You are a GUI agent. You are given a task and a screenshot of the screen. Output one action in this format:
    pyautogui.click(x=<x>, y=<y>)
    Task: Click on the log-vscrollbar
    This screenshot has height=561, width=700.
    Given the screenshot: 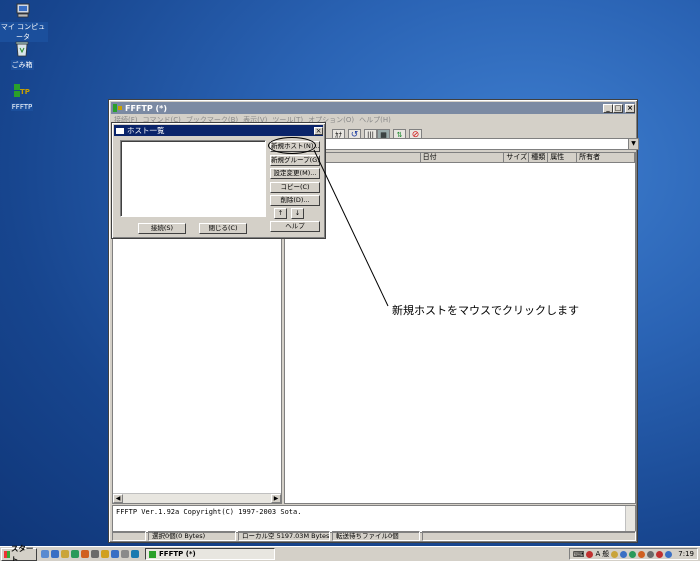 What is the action you would take?
    pyautogui.click(x=630, y=519)
    